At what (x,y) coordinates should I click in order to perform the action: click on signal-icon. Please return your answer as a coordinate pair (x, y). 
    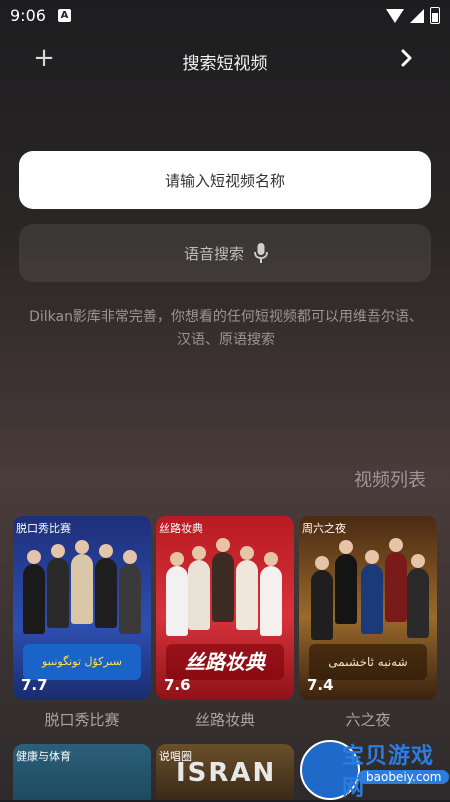
    Looking at the image, I should click on (417, 15).